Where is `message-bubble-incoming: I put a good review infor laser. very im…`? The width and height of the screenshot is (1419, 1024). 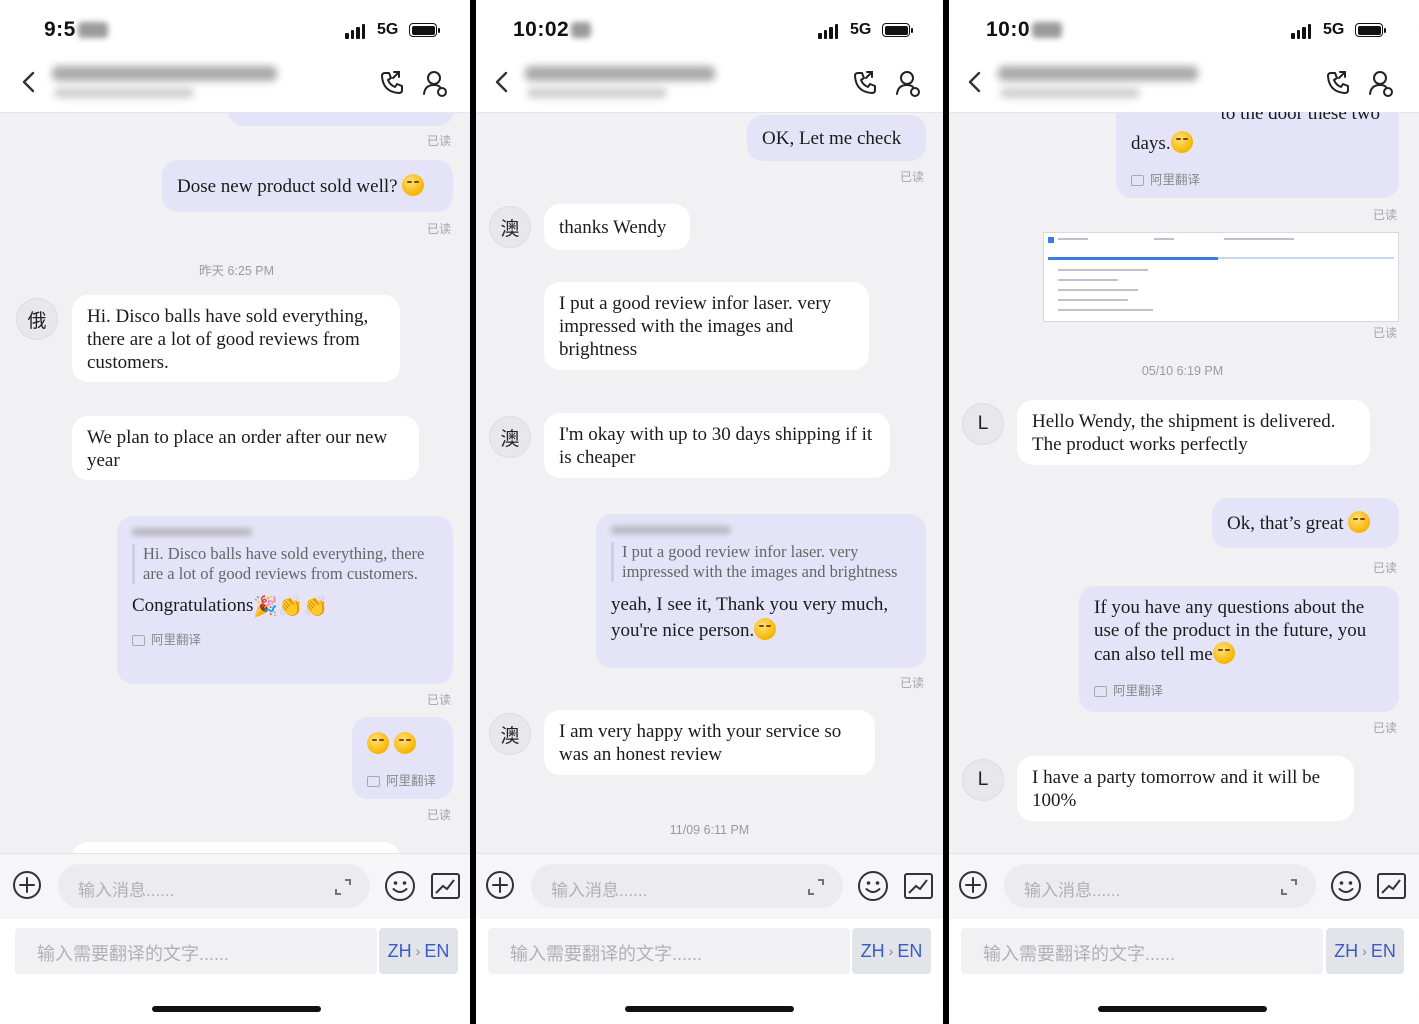
message-bubble-incoming: I put a good review infor laser. very im… is located at coordinates (706, 326).